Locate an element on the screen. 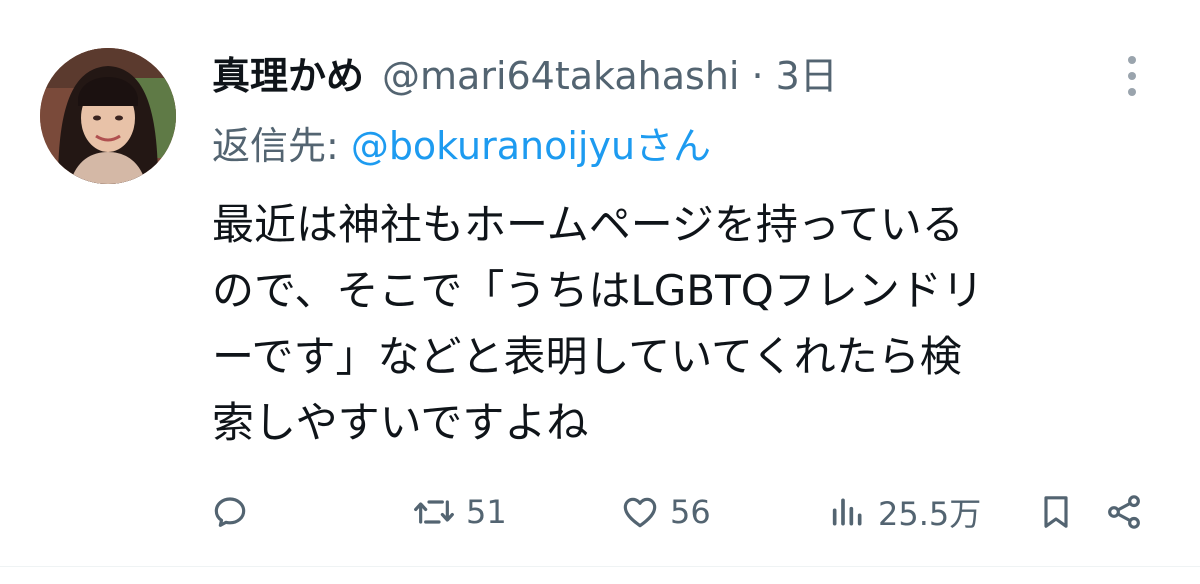 Image resolution: width=1200 pixels, height=584 pixels. reply-button is located at coordinates (235, 512).